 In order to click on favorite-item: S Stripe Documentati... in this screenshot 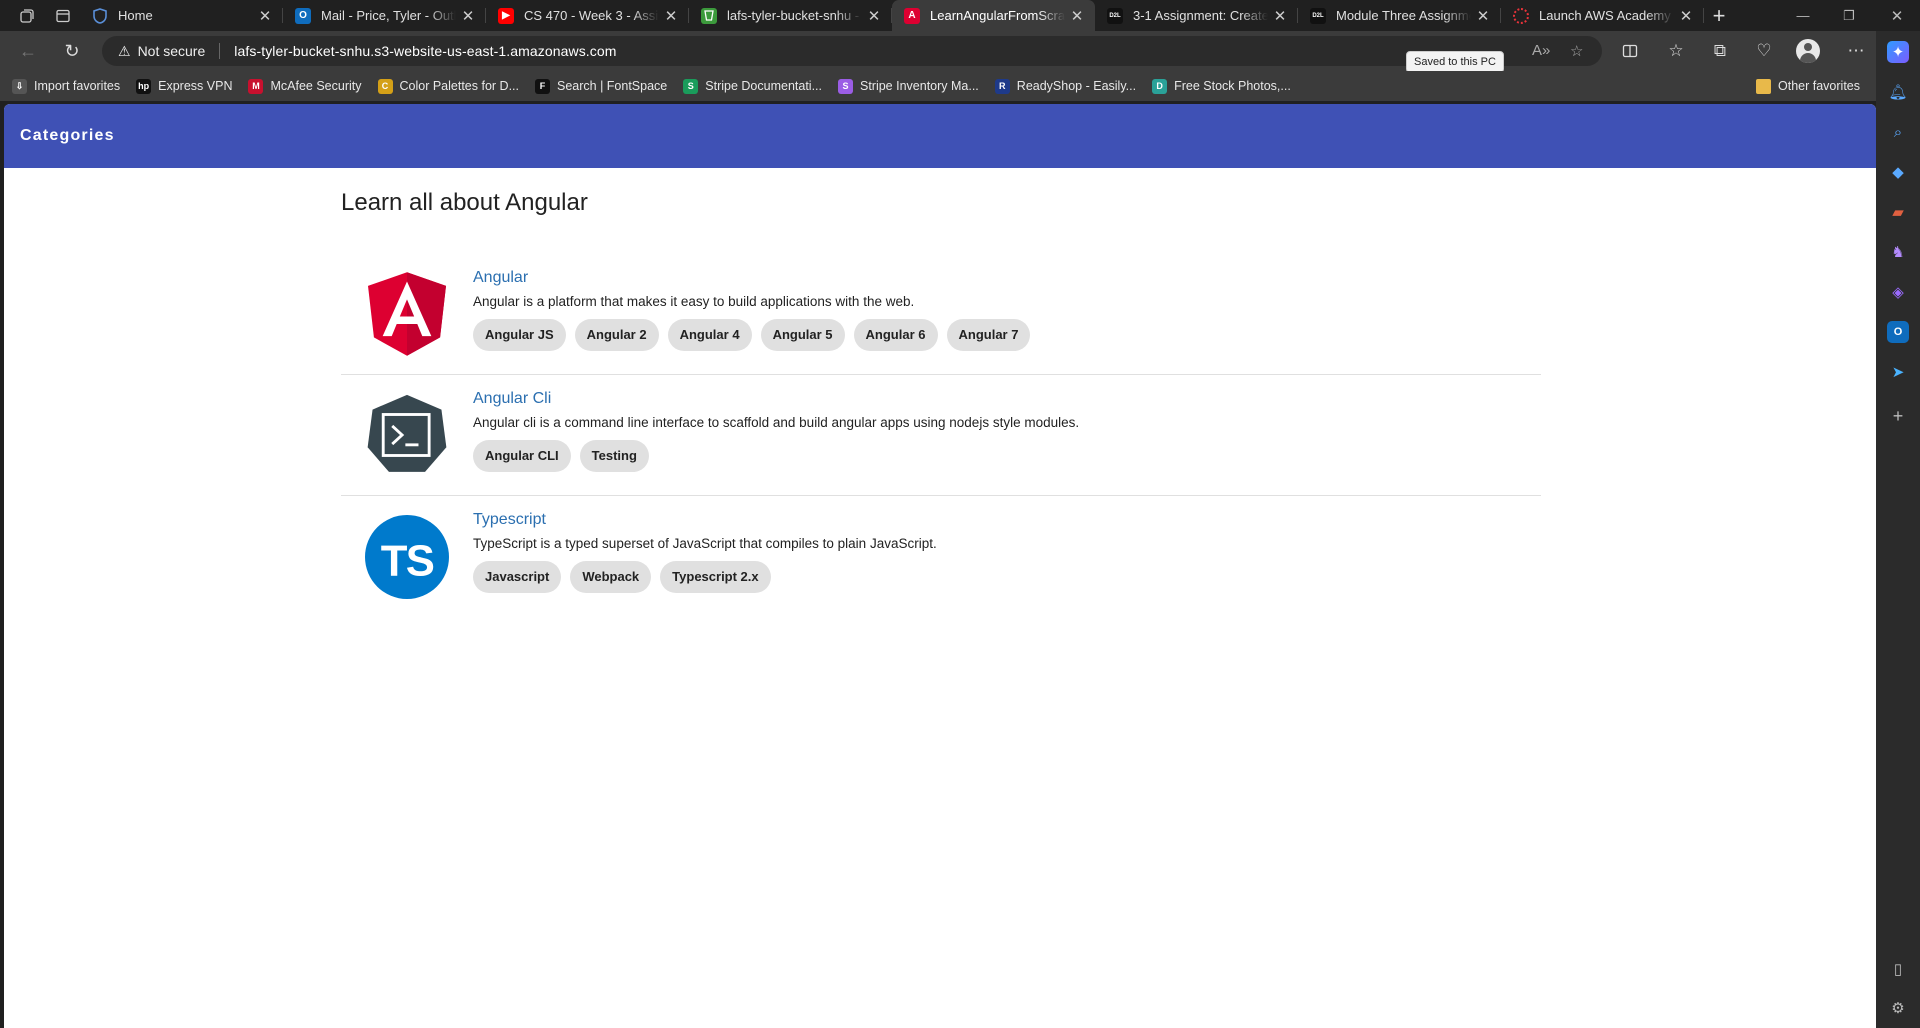, I will do `click(752, 86)`.